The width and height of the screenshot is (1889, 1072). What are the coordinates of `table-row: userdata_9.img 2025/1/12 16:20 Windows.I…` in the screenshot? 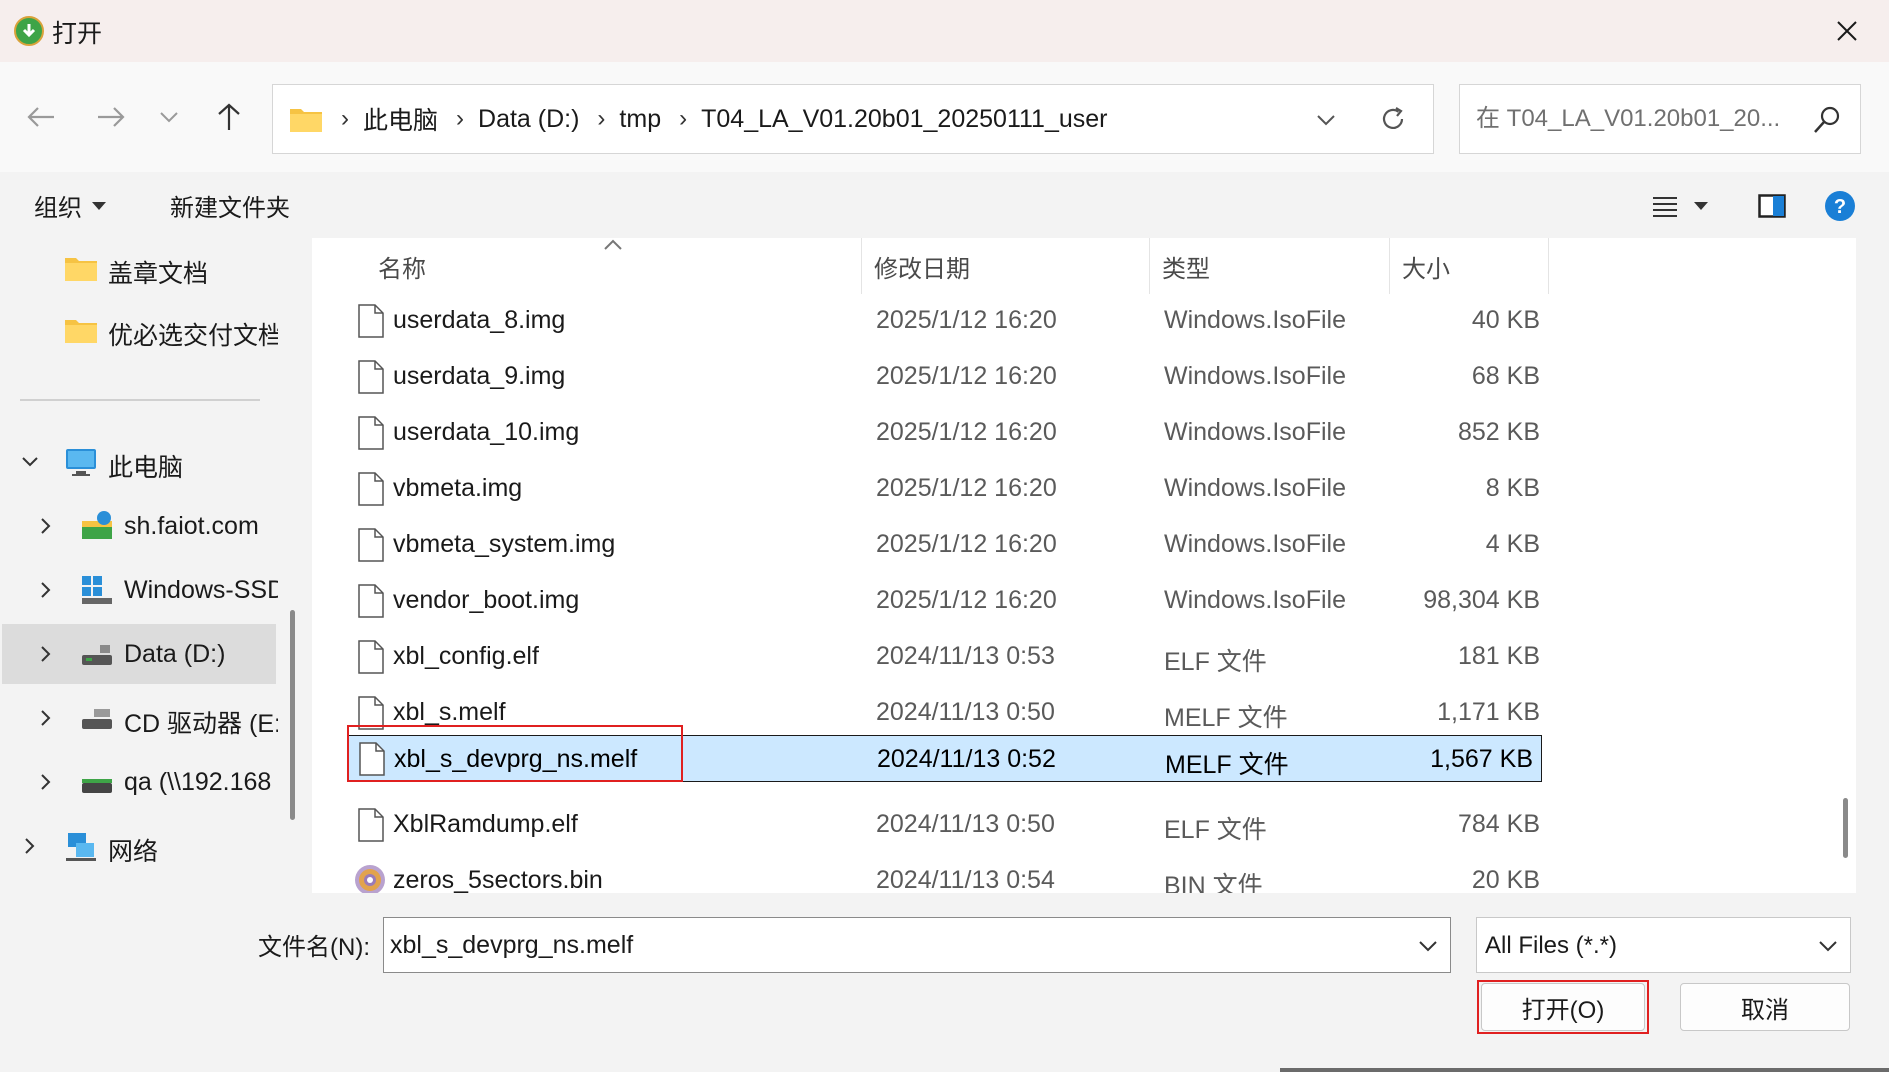 It's located at (948, 378).